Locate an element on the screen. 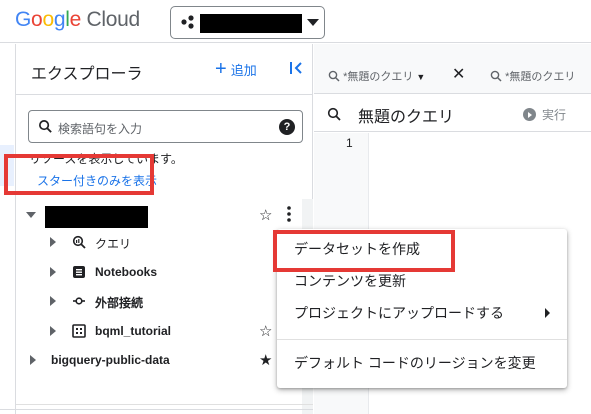 Image resolution: width=591 pixels, height=414 pixels. project-node-redacted is located at coordinates (96, 217).